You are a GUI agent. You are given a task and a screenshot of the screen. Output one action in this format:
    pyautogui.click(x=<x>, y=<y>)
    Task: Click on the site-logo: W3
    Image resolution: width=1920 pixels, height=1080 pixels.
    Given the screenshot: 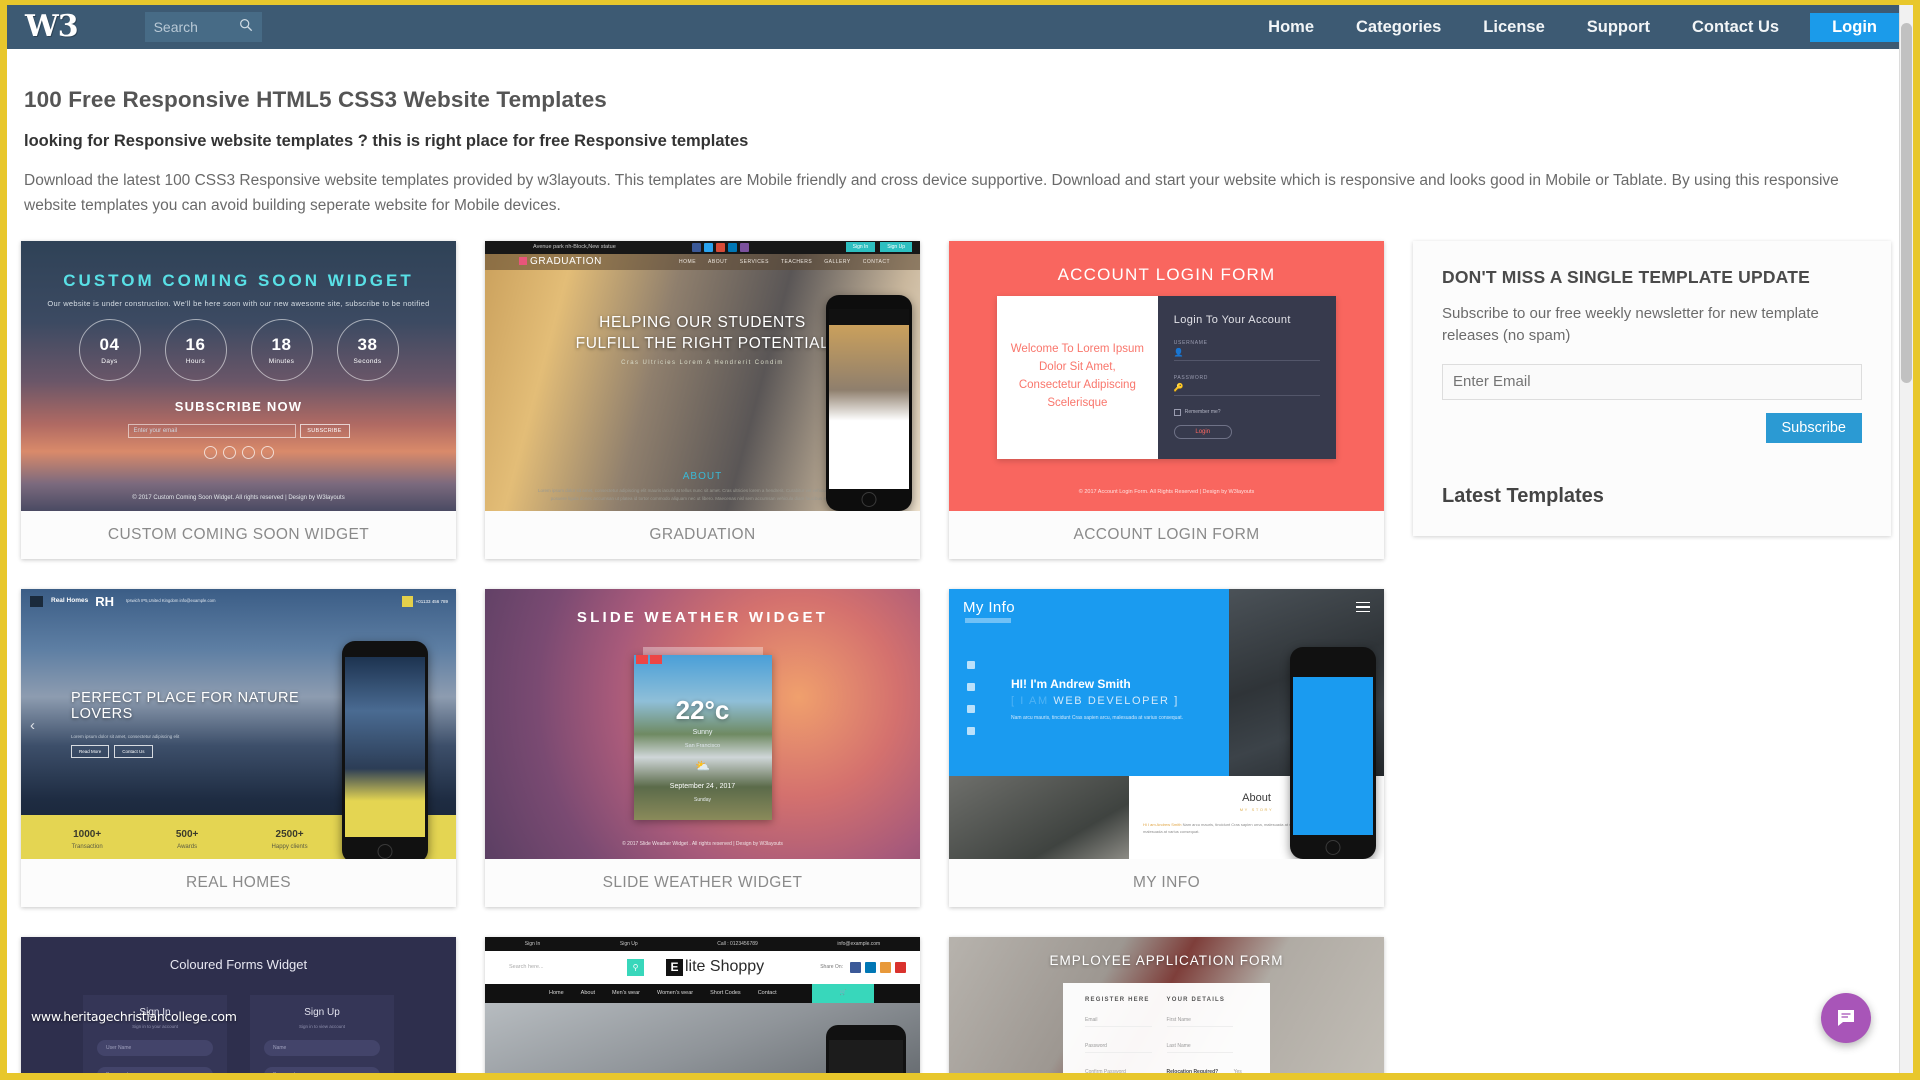 What is the action you would take?
    pyautogui.click(x=52, y=27)
    